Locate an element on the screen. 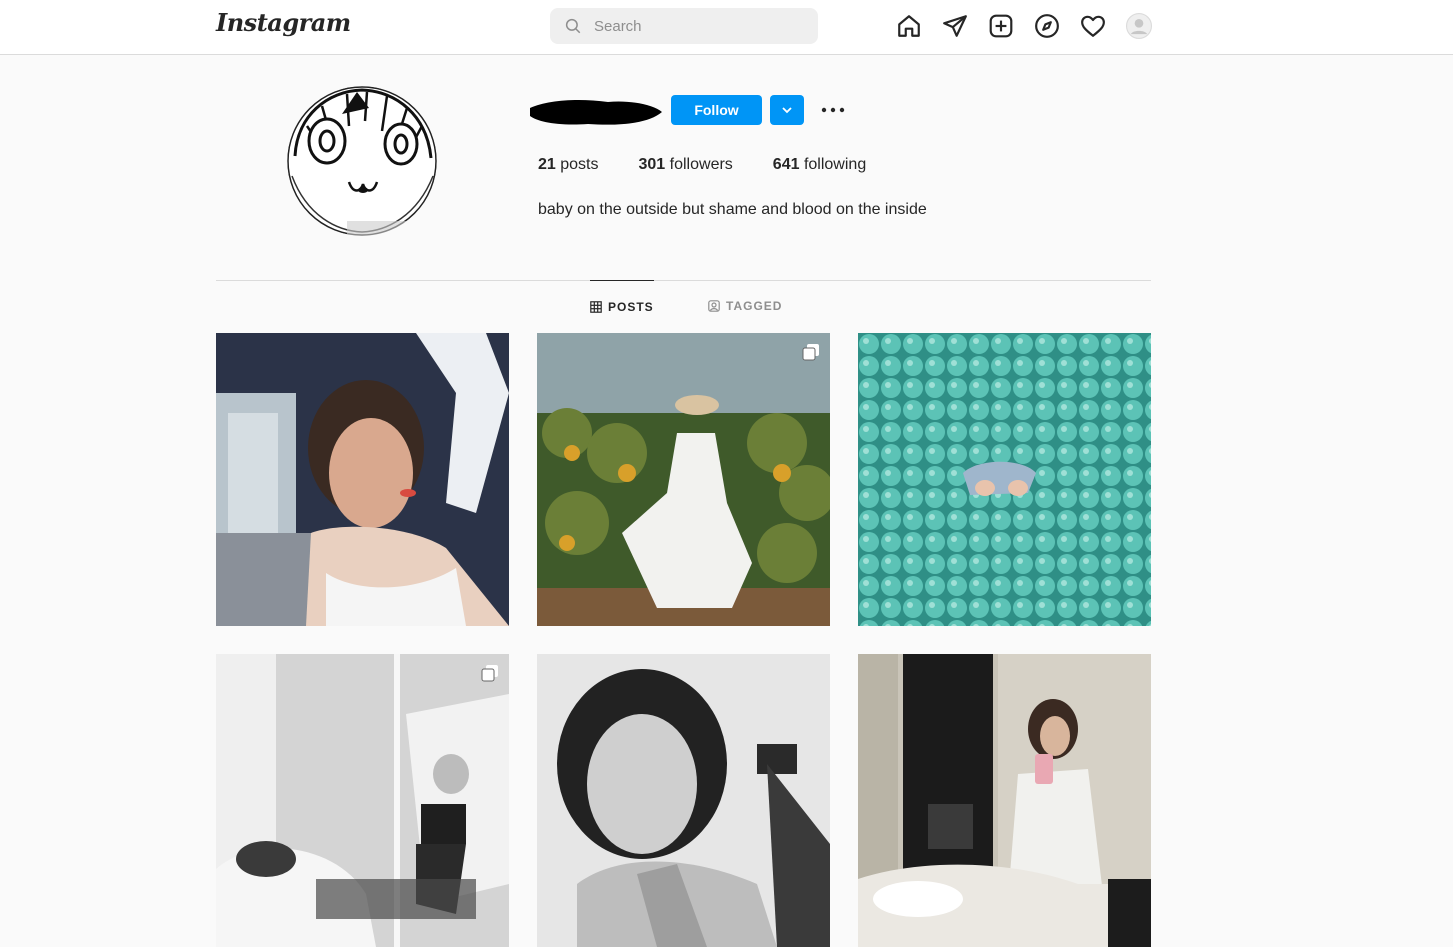 The width and height of the screenshot is (1453, 947). post-photo-bw-bedroom is located at coordinates (362, 800).